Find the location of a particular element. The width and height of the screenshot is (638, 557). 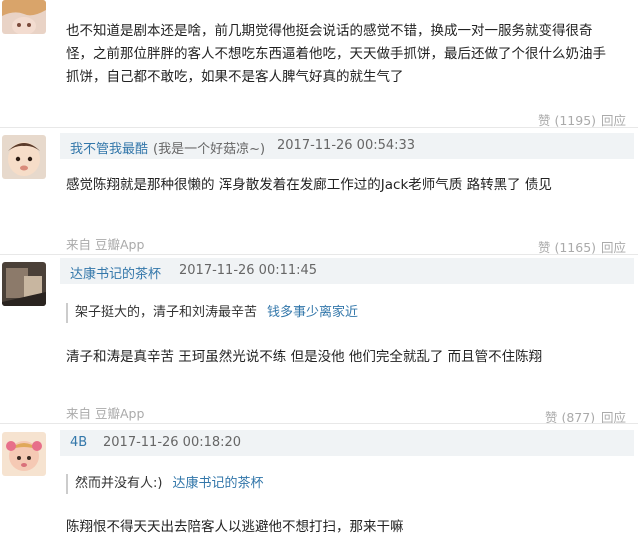

comment-text: 清子和涛是真辛苦 王珂虽然光说不练 但是没他 他们完全就乱了 而且管不住陈翔 is located at coordinates (304, 357).